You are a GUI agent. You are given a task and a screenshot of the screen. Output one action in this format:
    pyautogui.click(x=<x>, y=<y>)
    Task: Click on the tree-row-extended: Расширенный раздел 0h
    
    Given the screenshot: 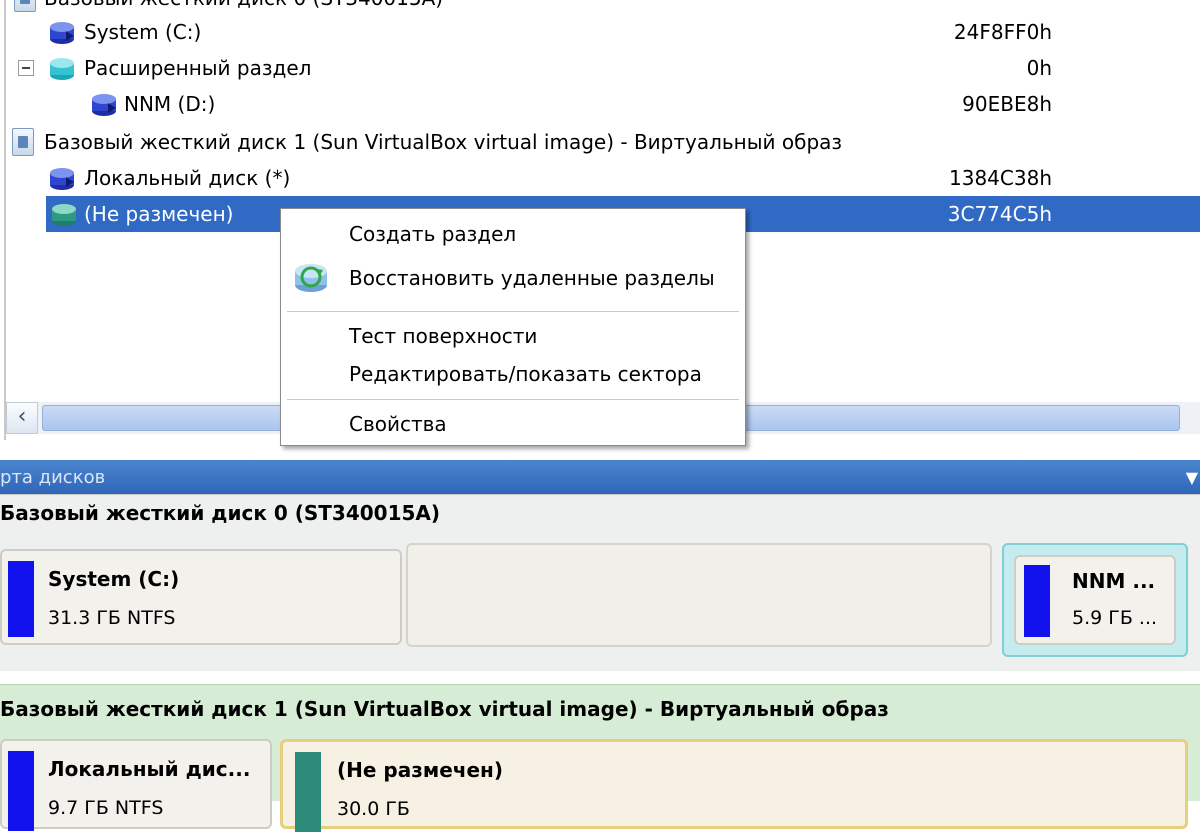 What is the action you would take?
    pyautogui.click(x=600, y=68)
    